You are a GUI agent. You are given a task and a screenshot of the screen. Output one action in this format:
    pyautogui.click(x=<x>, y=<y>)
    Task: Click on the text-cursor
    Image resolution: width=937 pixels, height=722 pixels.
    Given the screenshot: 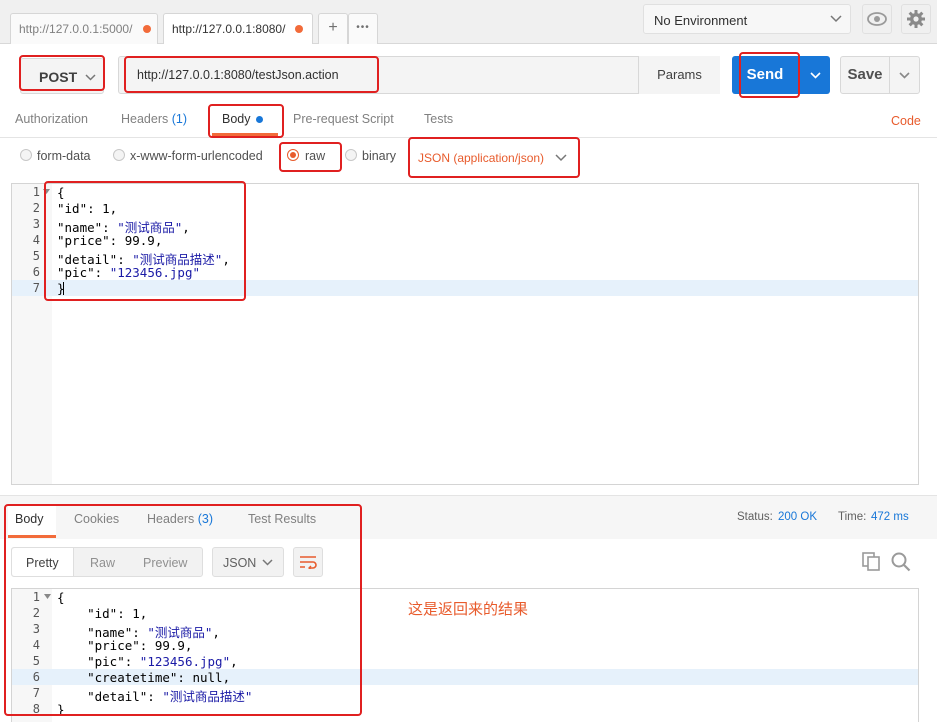 What is the action you would take?
    pyautogui.click(x=63, y=288)
    